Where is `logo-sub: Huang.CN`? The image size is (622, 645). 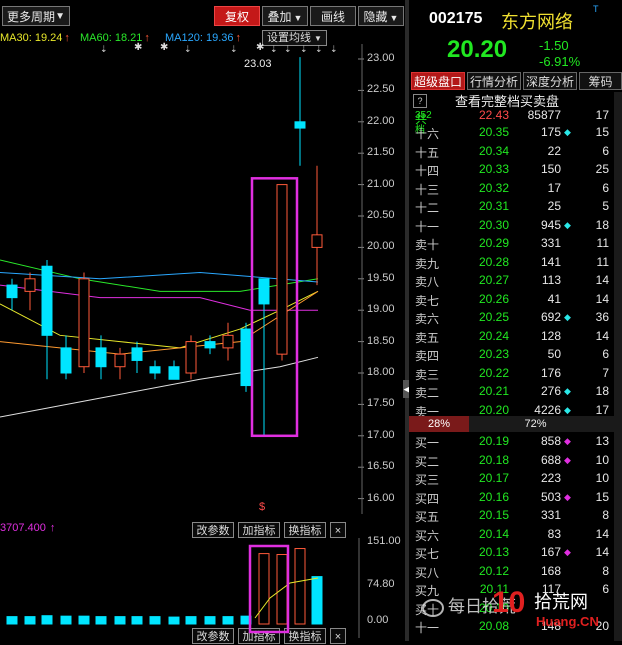
logo-sub: Huang.CN is located at coordinates (567, 621).